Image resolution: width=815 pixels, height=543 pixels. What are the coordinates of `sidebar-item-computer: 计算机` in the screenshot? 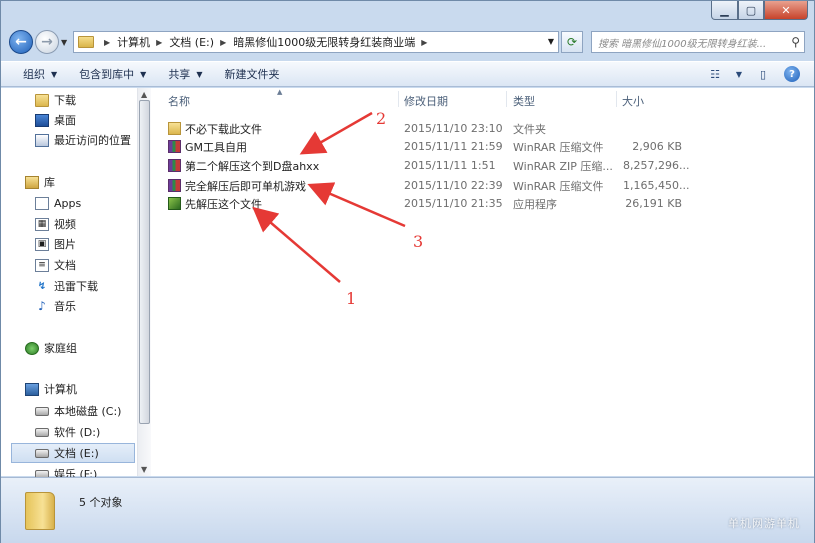 It's located at (51, 389).